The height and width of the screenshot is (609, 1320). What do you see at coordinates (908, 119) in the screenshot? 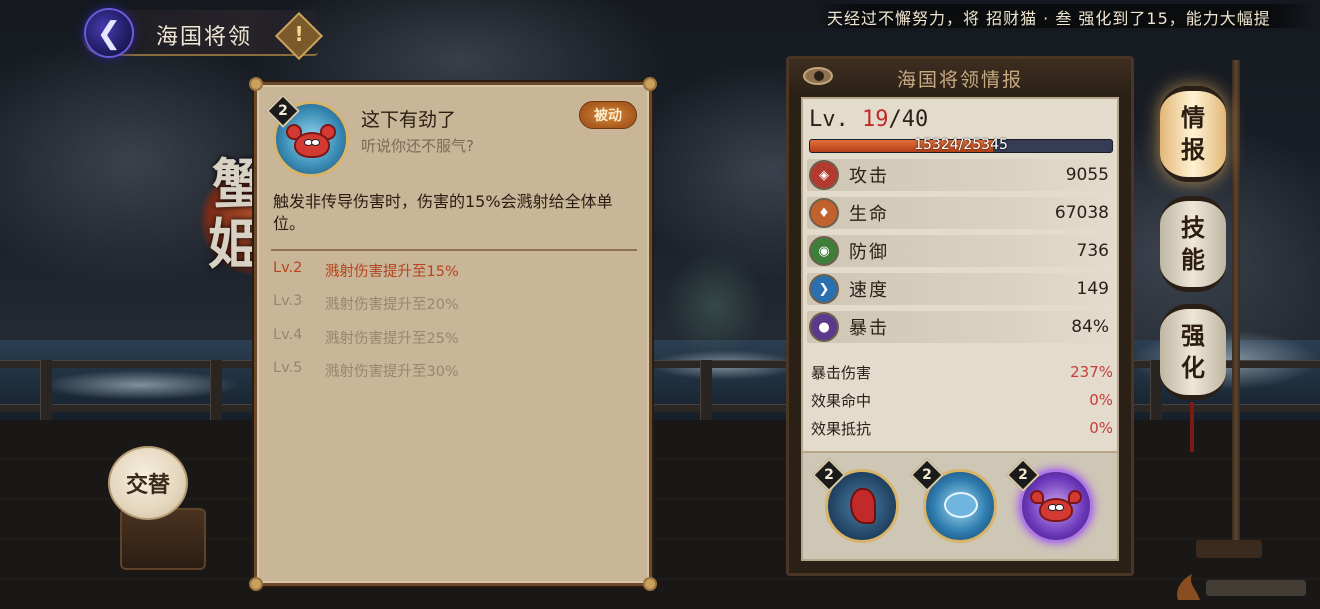
I see `level-max: /40` at bounding box center [908, 119].